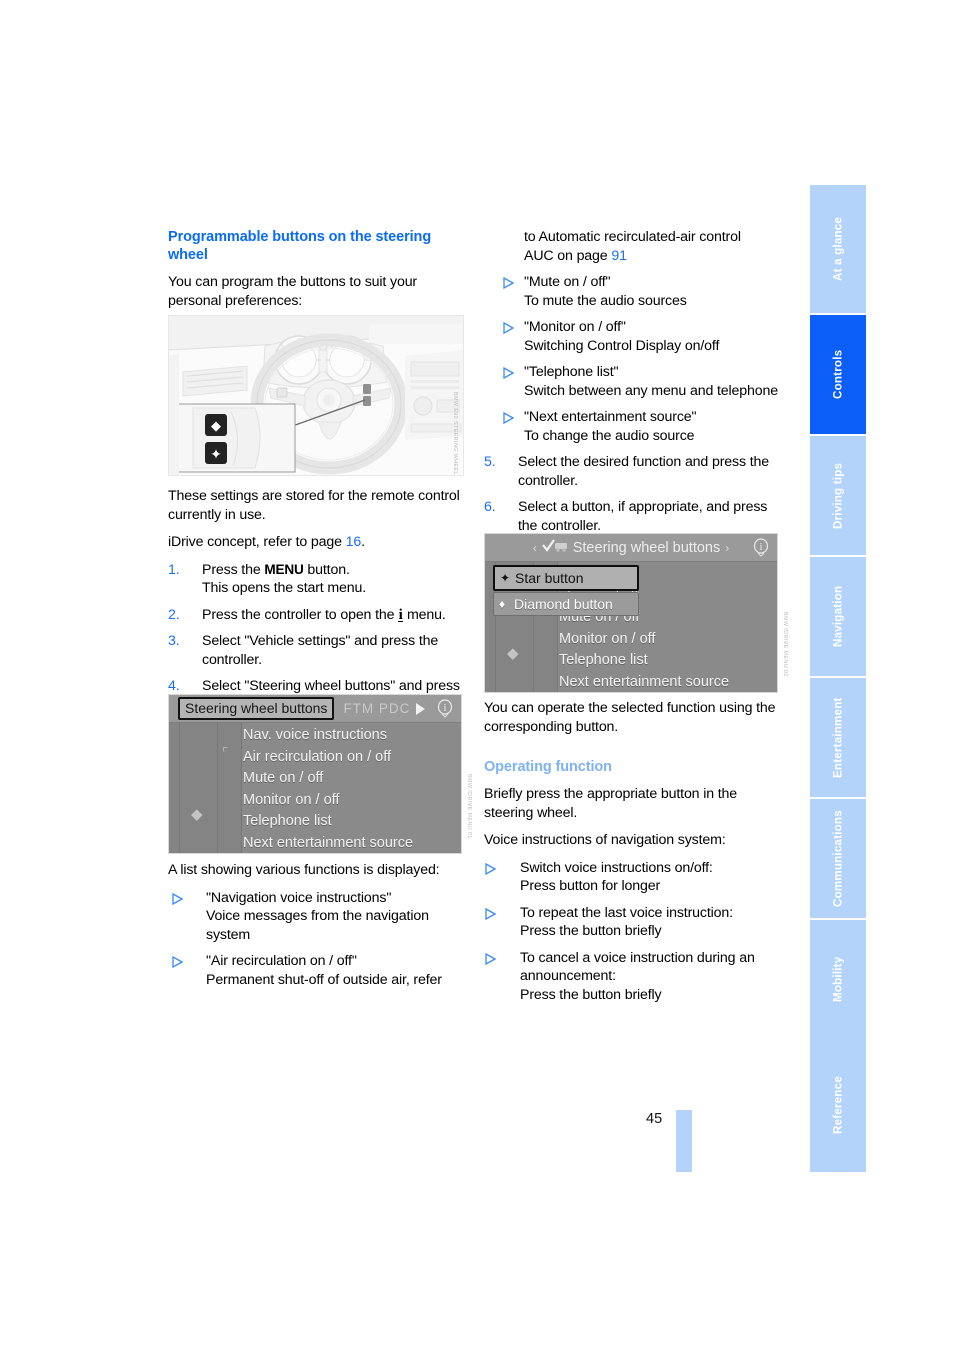 This screenshot has height=1351, width=954. I want to click on chevron-right-icon, so click(421, 708).